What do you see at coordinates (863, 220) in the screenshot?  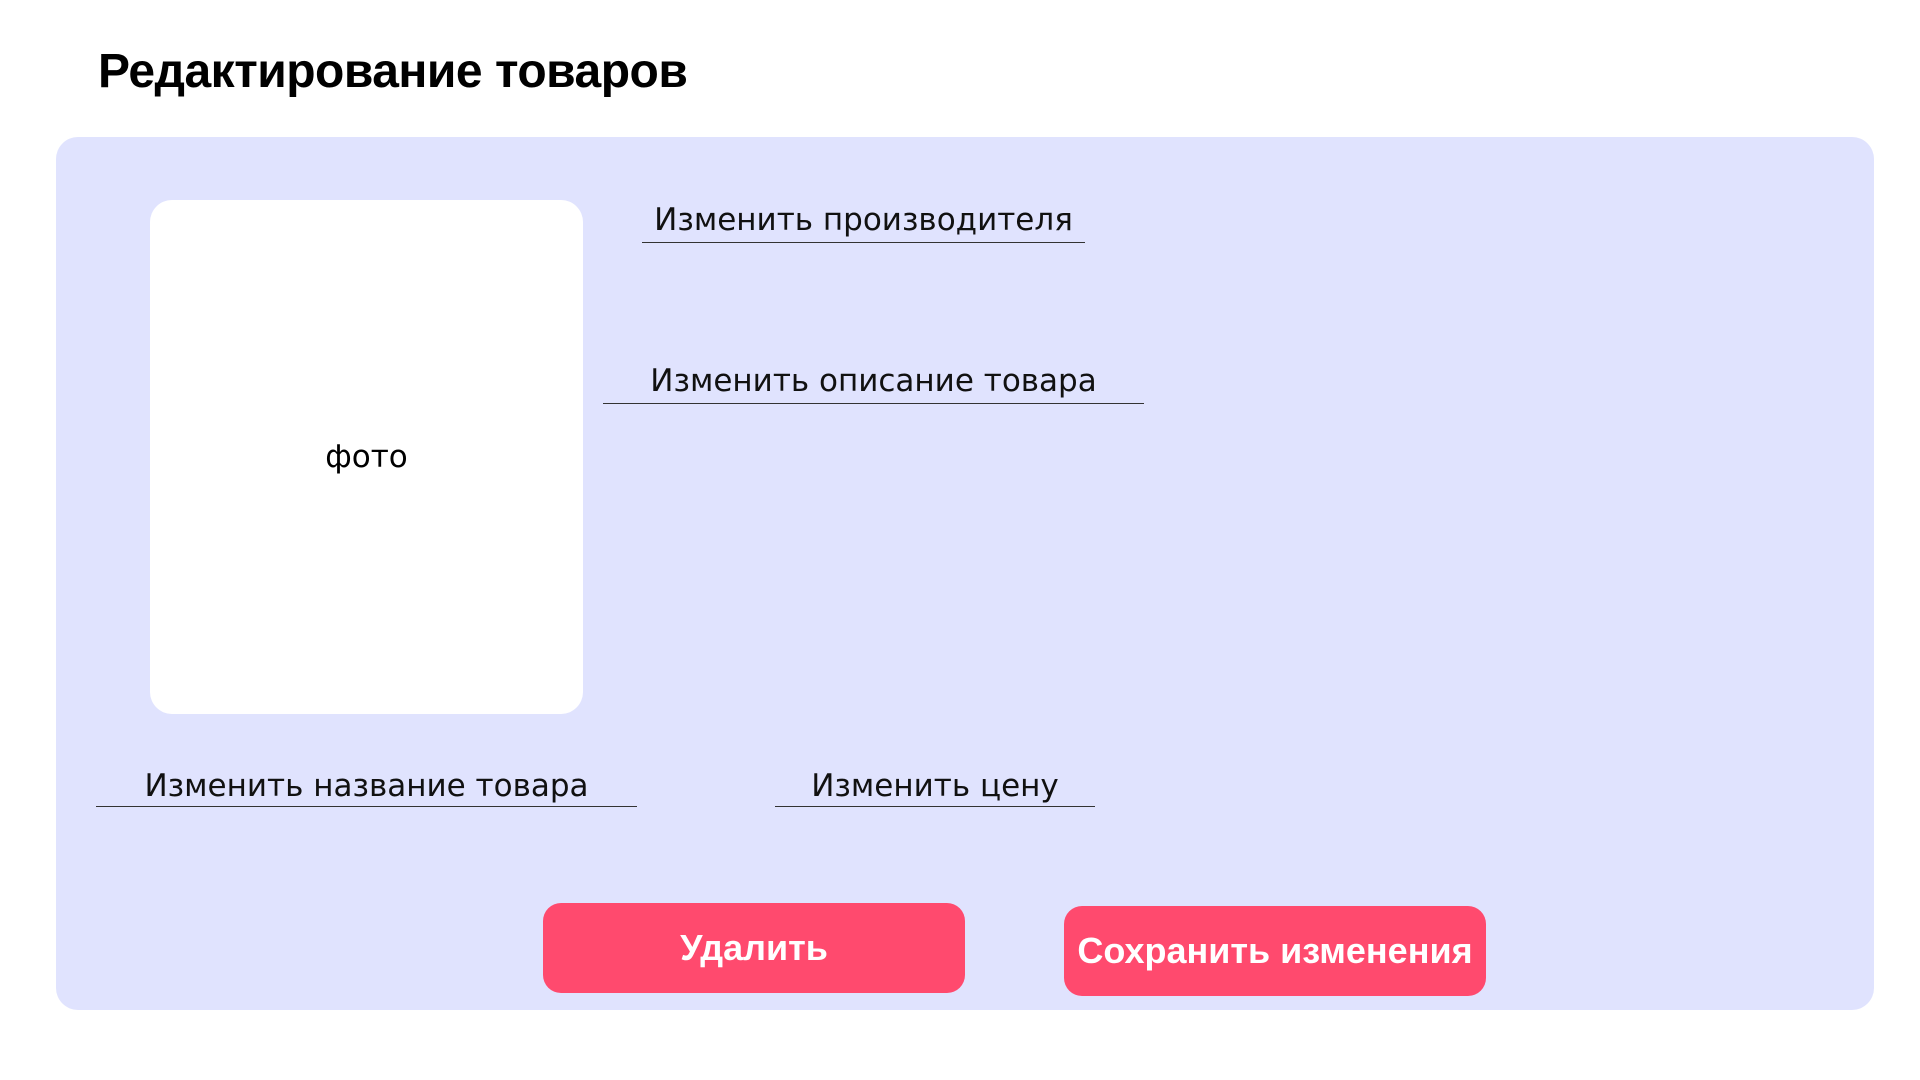 I see `manufacturer-field` at bounding box center [863, 220].